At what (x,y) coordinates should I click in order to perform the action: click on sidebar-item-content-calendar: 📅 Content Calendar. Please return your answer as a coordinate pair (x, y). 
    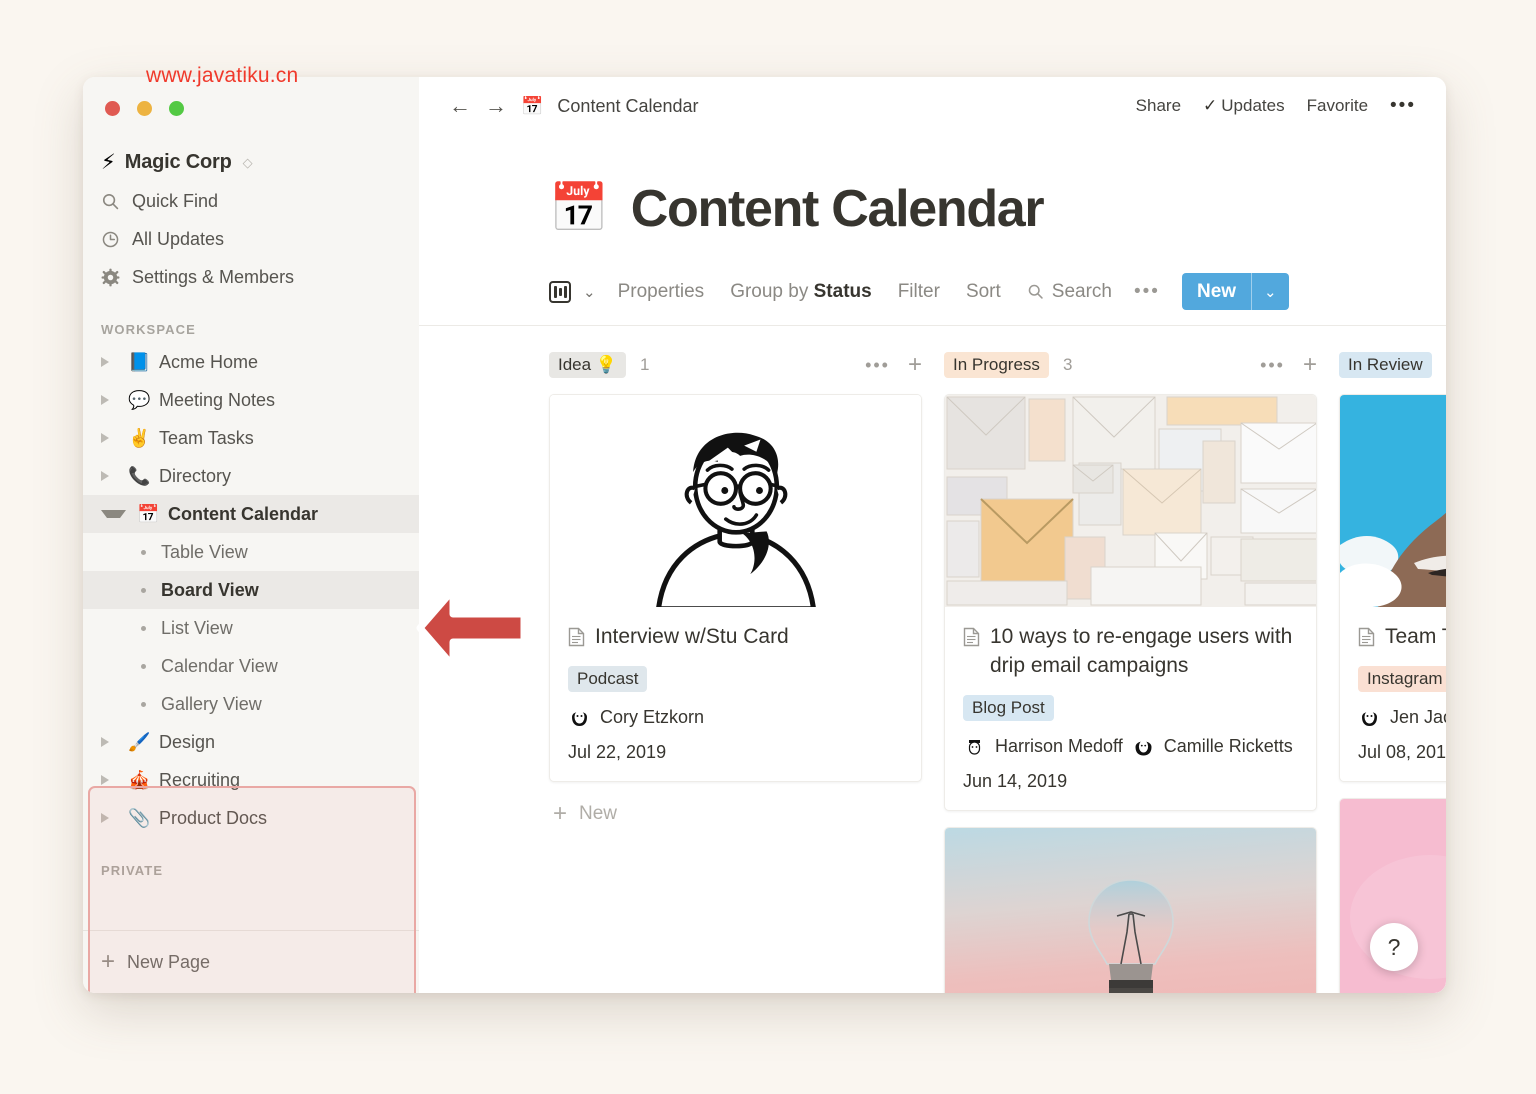
    Looking at the image, I should click on (251, 514).